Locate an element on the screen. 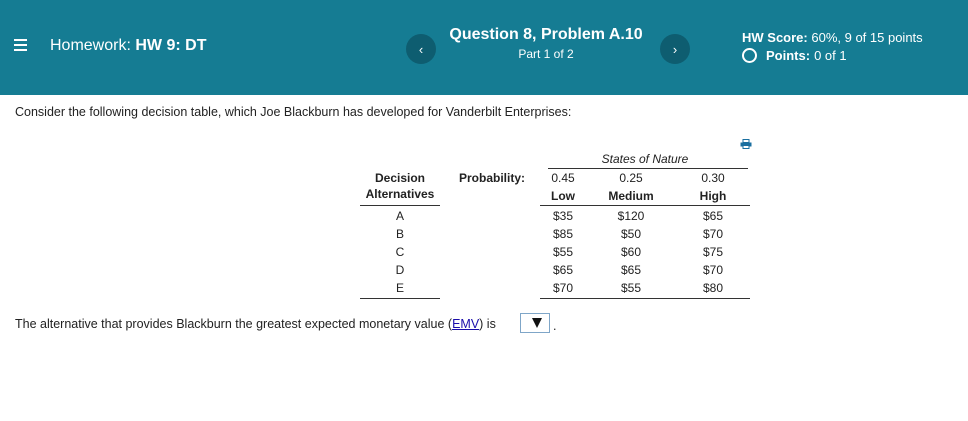 The height and width of the screenshot is (421, 968). alt-label-c: C is located at coordinates (400, 252).